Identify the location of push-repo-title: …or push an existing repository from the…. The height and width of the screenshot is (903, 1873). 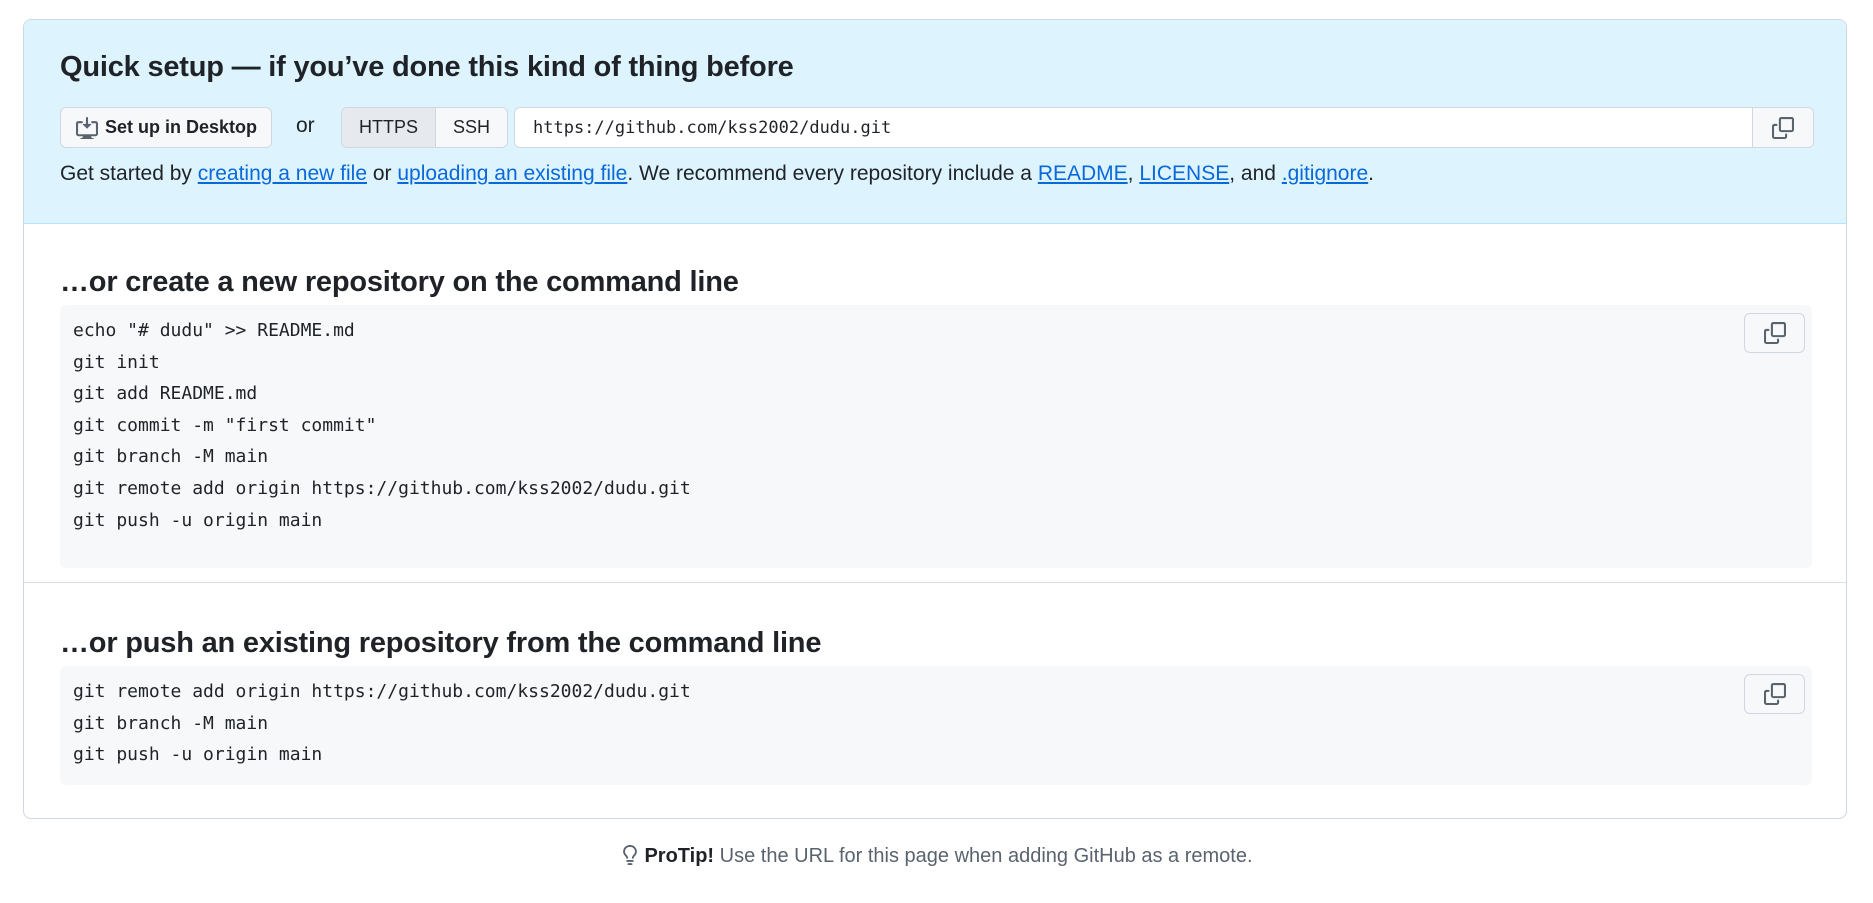
(441, 643).